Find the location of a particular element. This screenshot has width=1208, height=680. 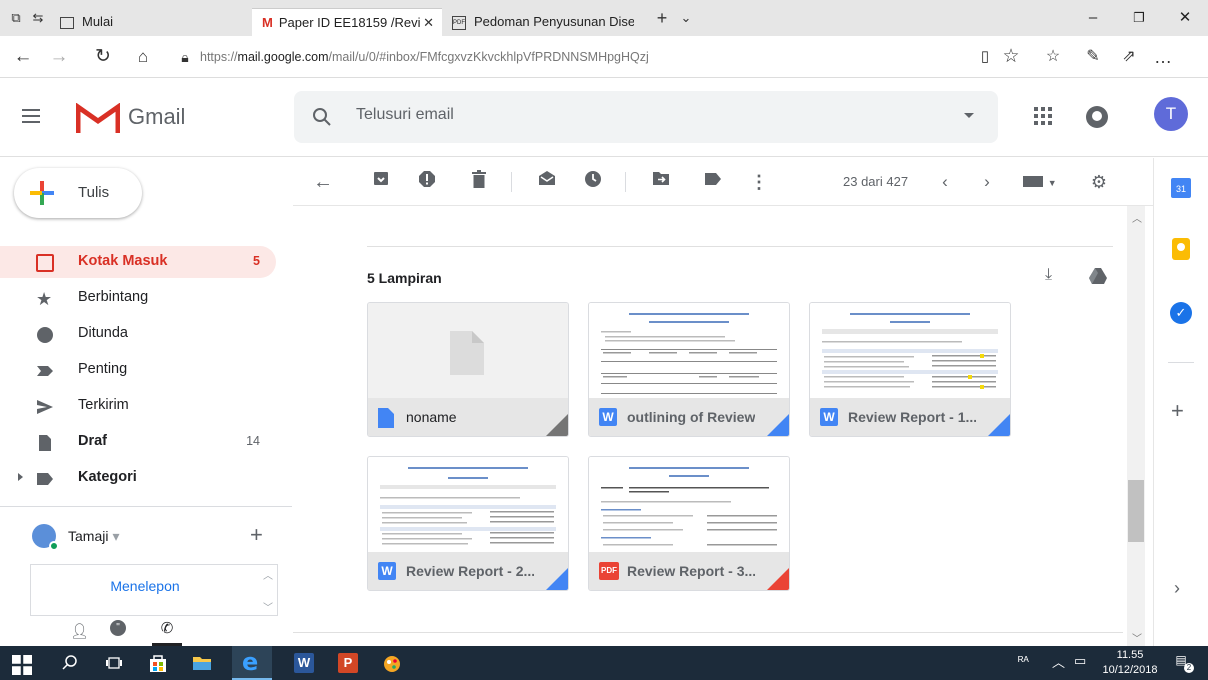

browser-tab-pedoman: PDF Pedoman Penyusunan Diser is located at coordinates (539, 22).